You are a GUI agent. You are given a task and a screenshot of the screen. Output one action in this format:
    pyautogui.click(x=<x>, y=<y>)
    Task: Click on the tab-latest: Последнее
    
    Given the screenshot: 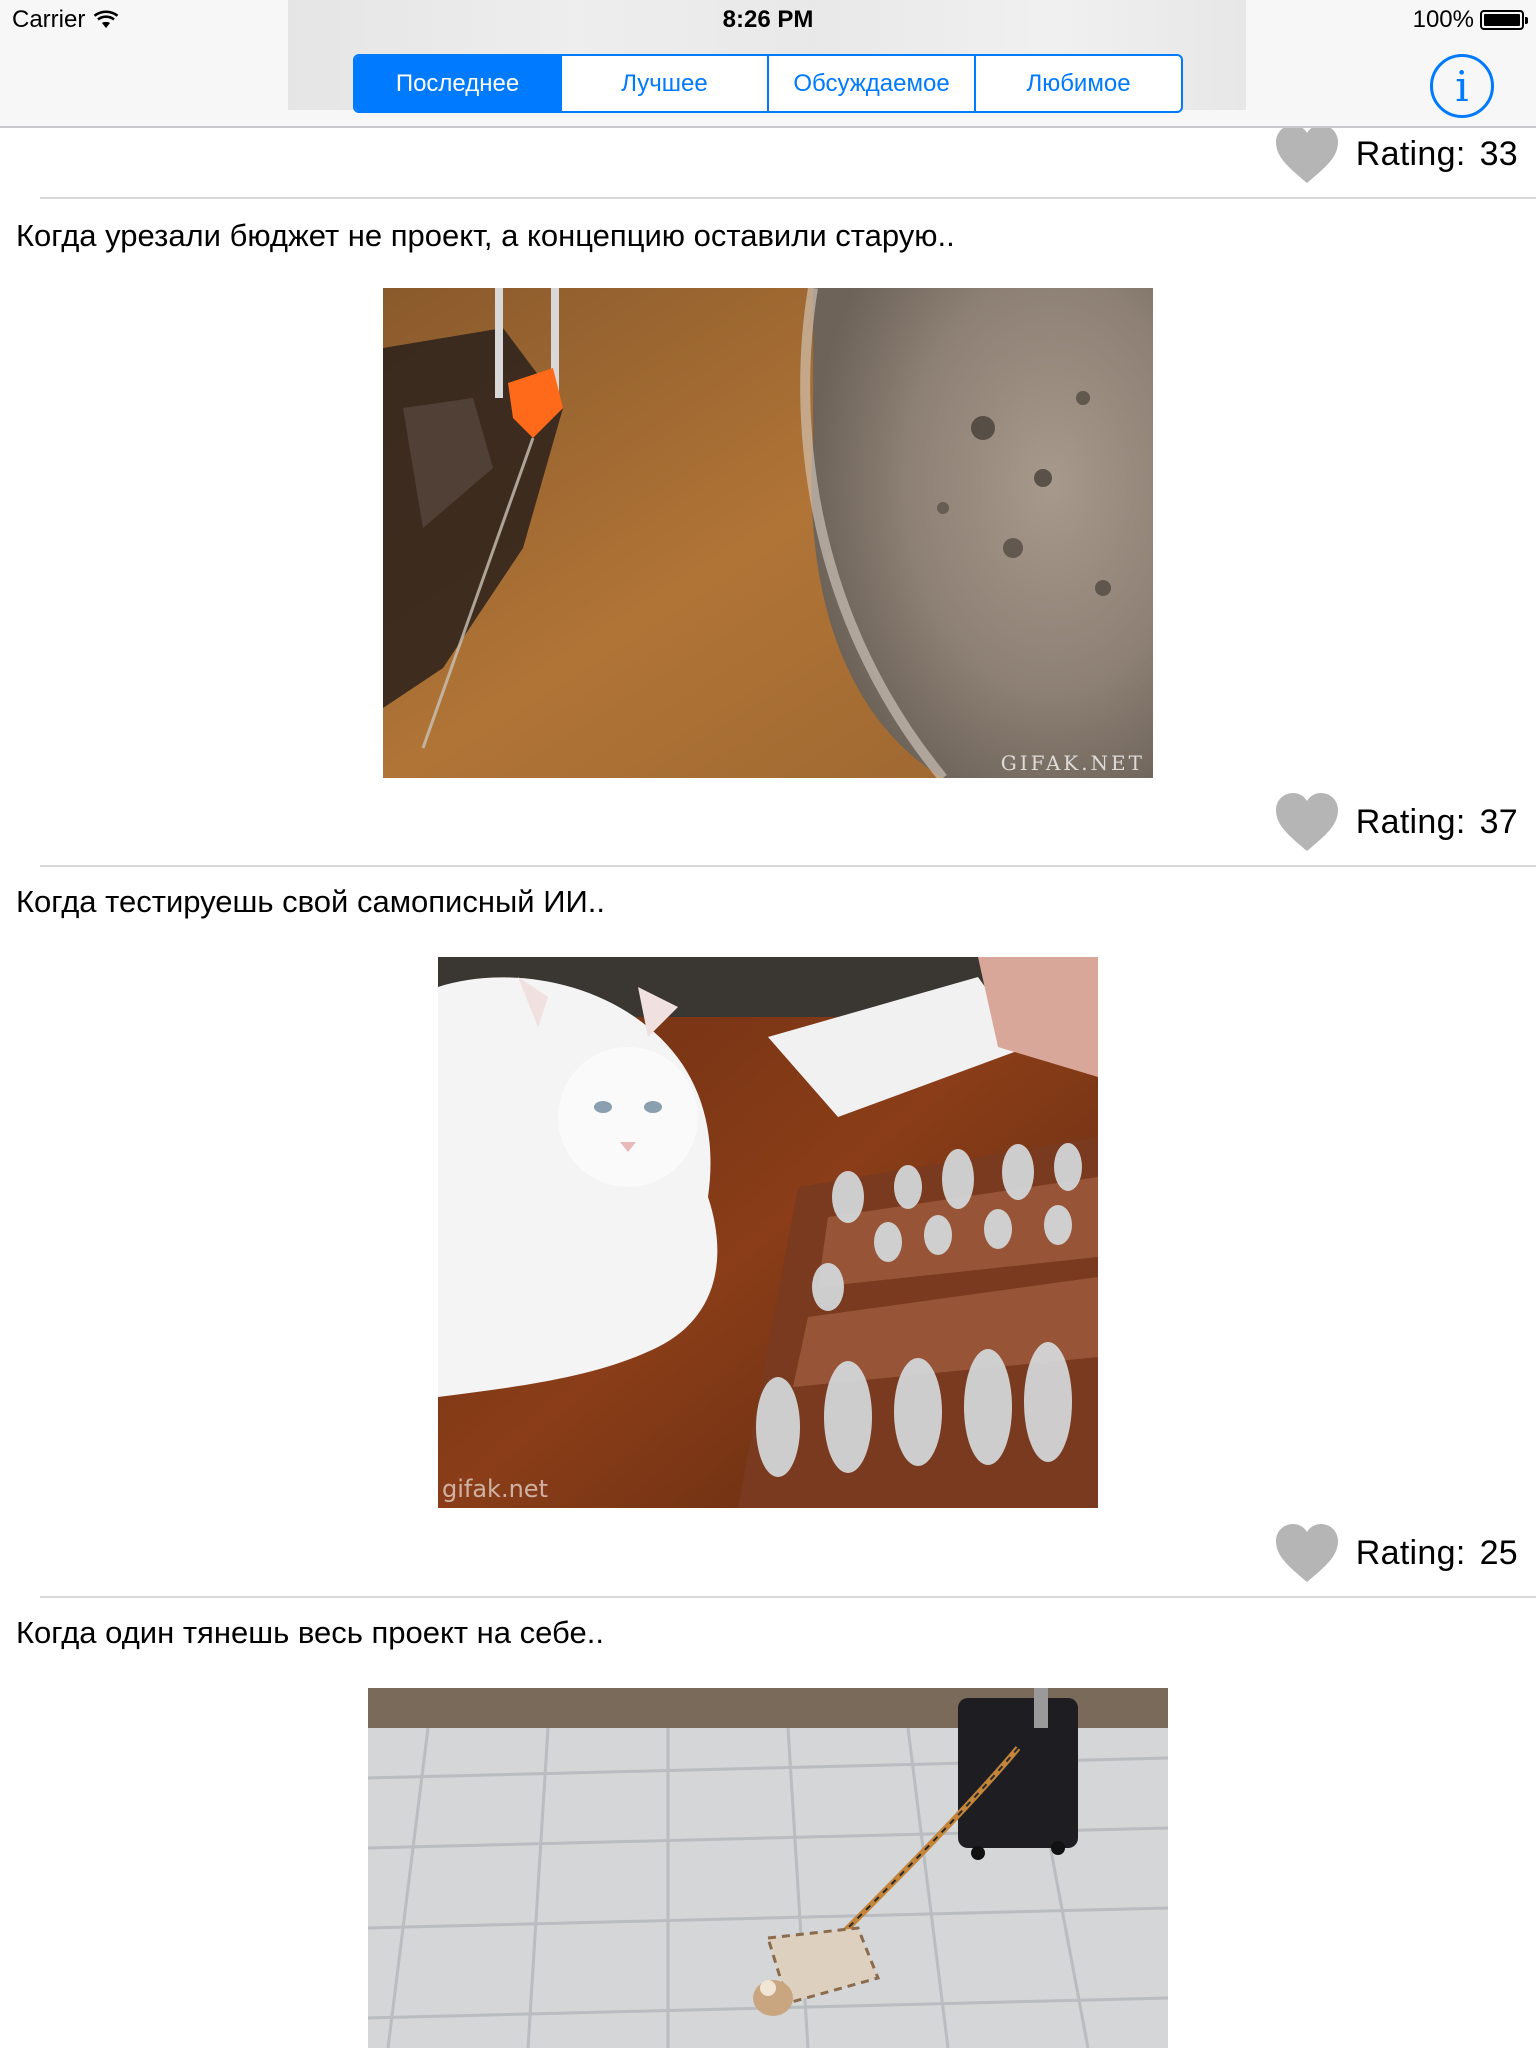 What is the action you would take?
    pyautogui.click(x=457, y=83)
    